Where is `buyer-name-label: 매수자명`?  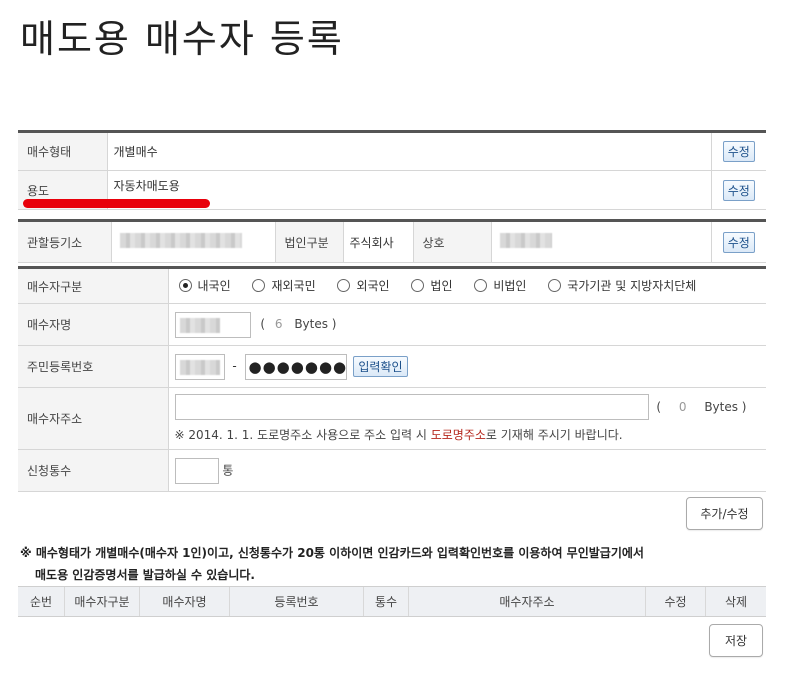
buyer-name-label: 매수자명 is located at coordinates (93, 324).